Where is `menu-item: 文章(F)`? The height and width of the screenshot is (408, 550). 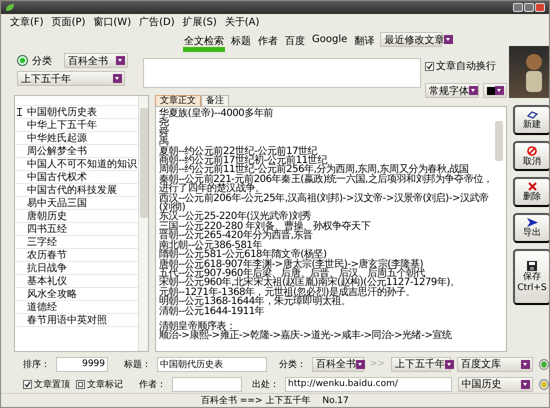
menu-item: 文章(F) is located at coordinates (27, 22).